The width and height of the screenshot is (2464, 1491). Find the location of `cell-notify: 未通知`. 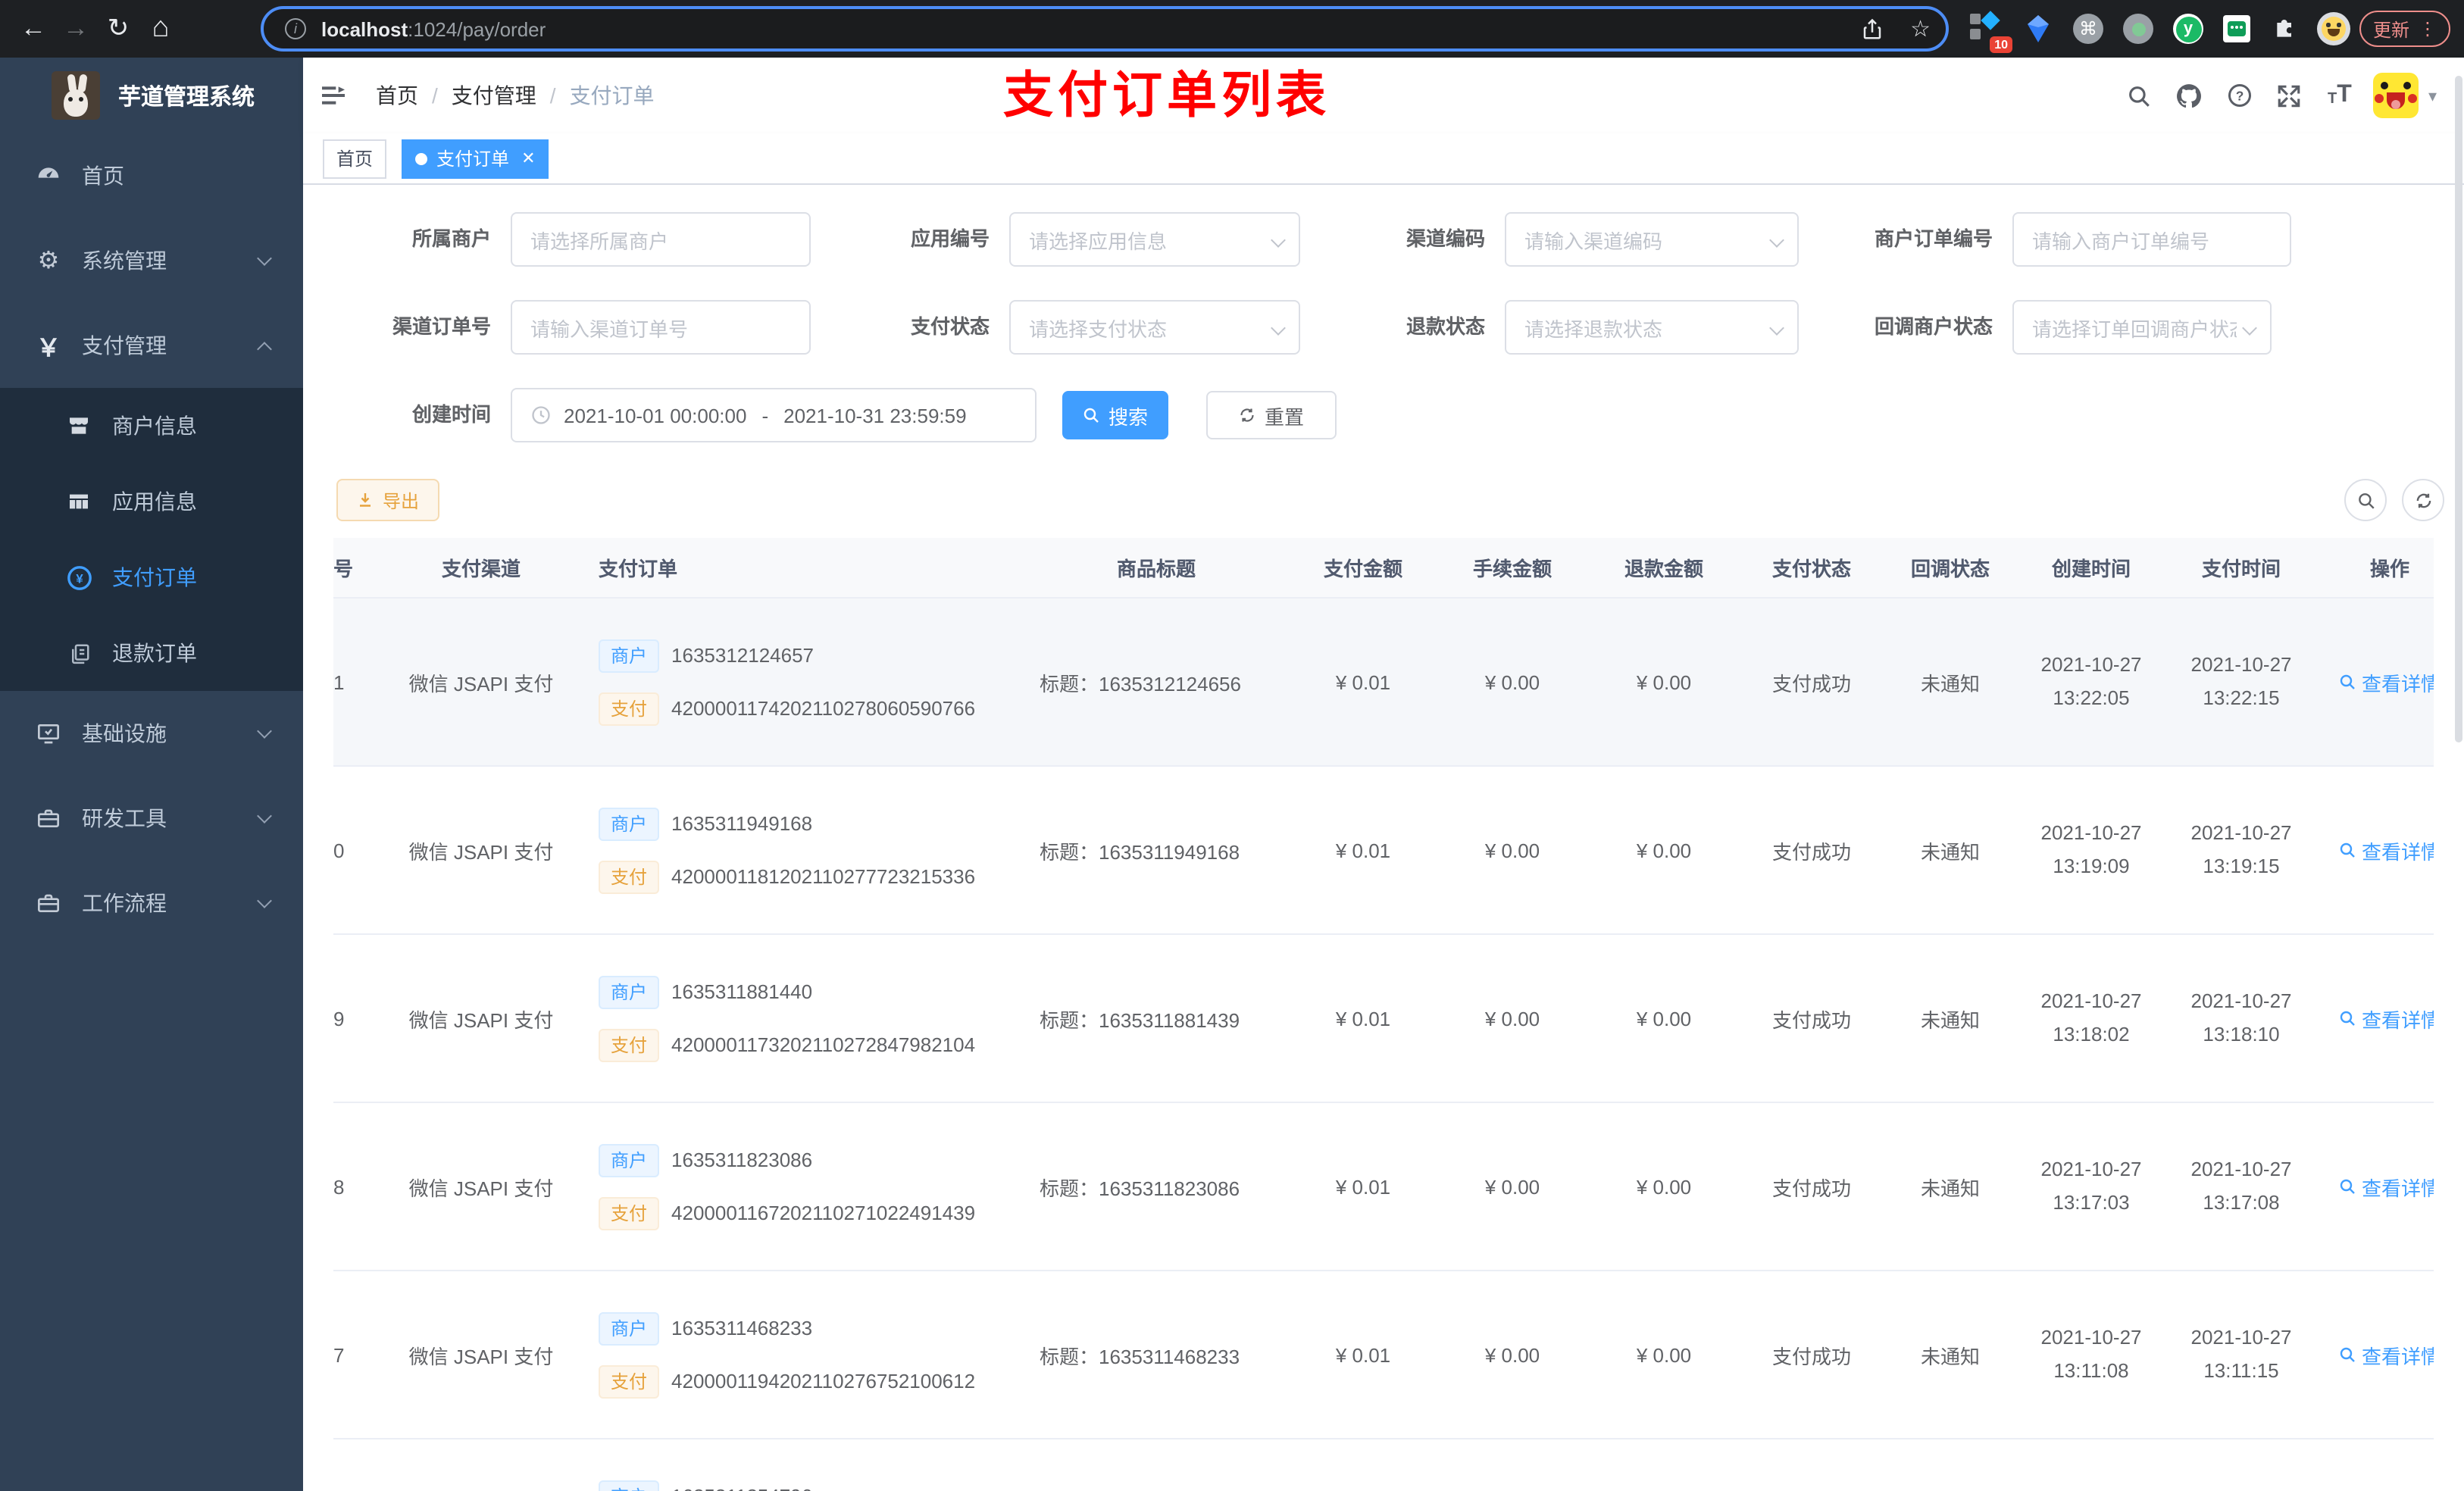

cell-notify: 未通知 is located at coordinates (1950, 1188).